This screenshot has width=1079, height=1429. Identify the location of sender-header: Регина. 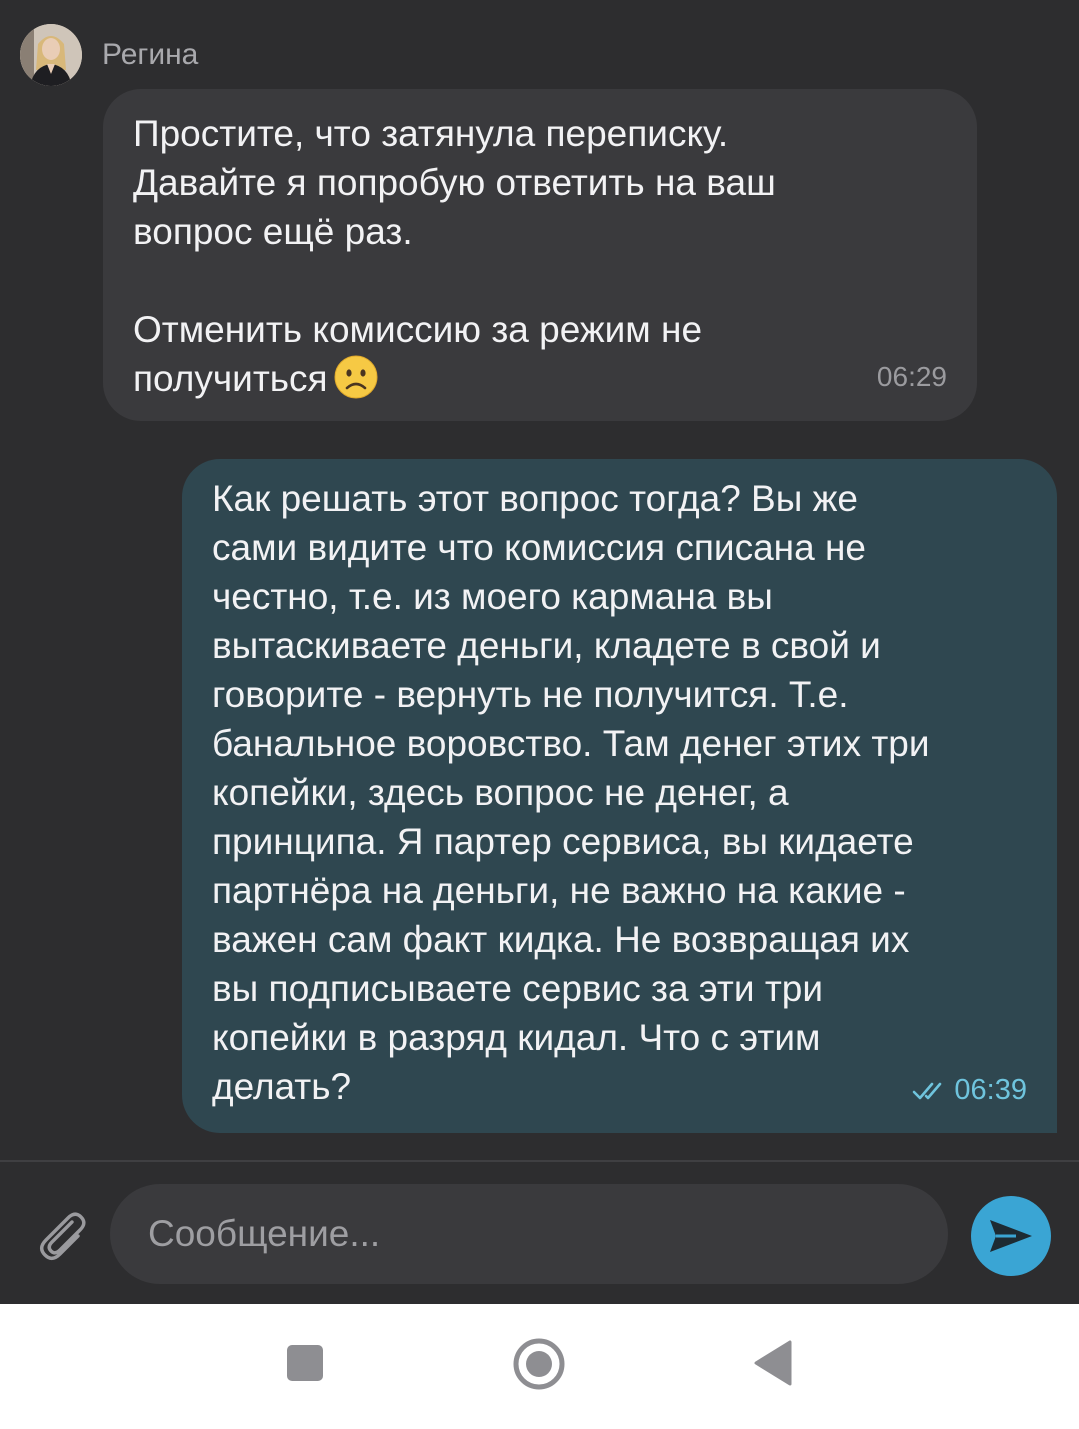
(109, 55).